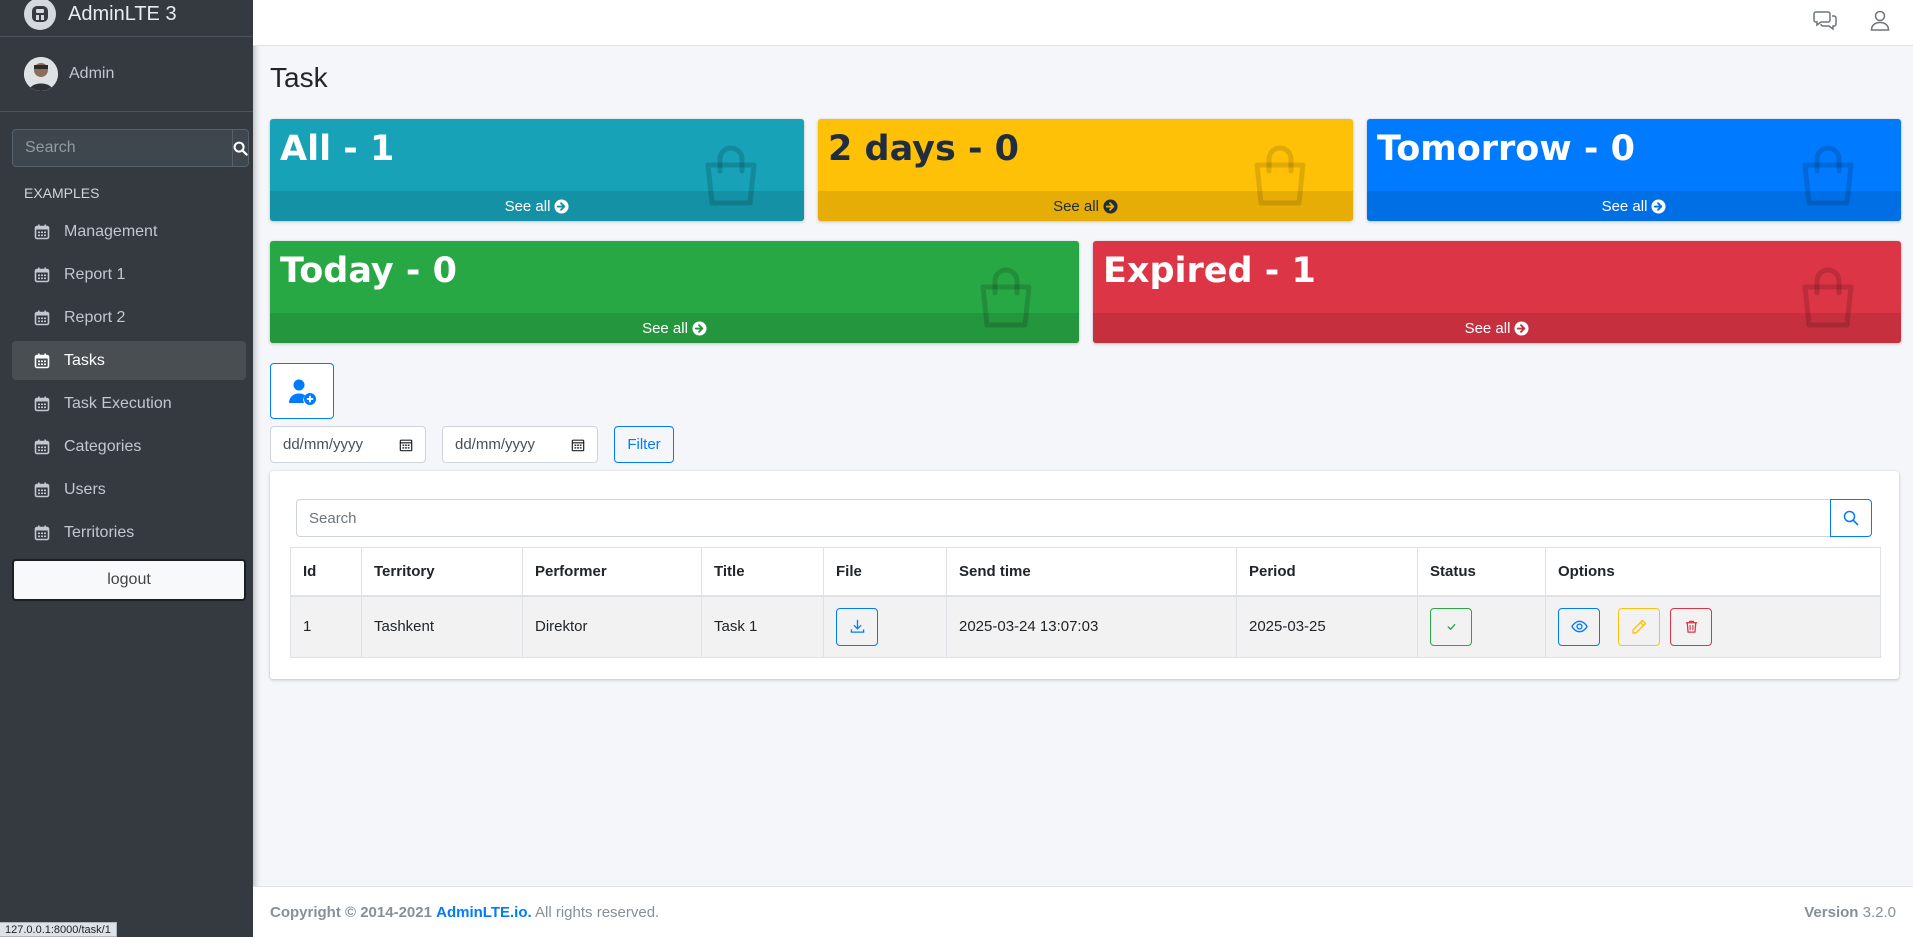 The width and height of the screenshot is (1913, 937). What do you see at coordinates (62, 193) in the screenshot?
I see `nav-header: EXAMPLES` at bounding box center [62, 193].